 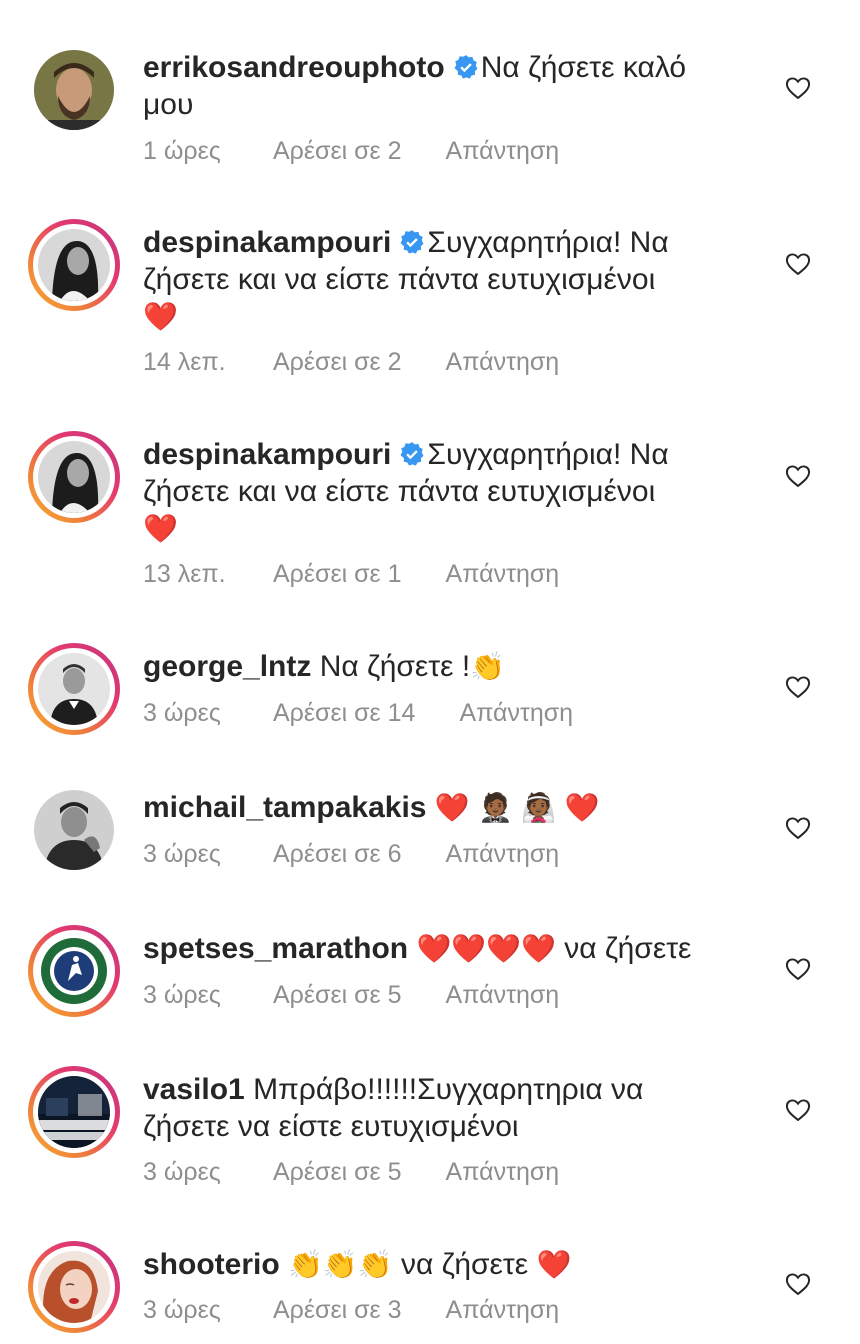 What do you see at coordinates (344, 713) in the screenshot?
I see `comment-likes: Αρέσει σε 14` at bounding box center [344, 713].